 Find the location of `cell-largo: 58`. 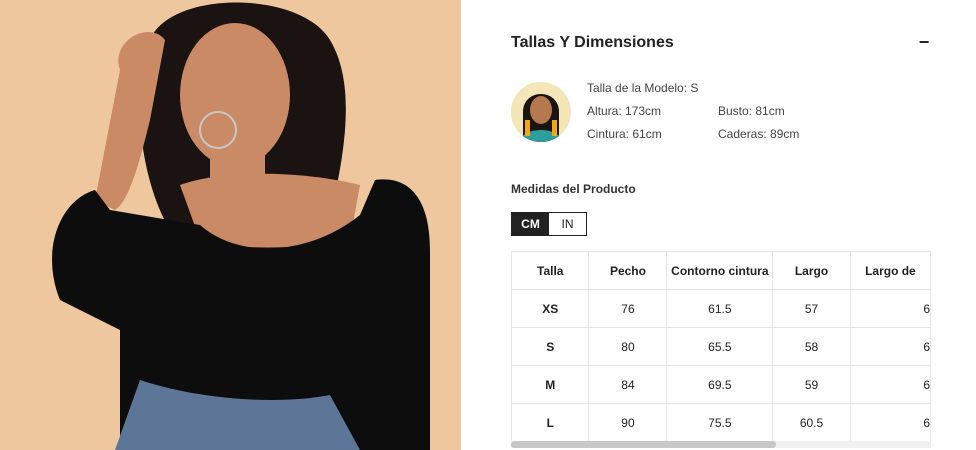

cell-largo: 58 is located at coordinates (811, 346).